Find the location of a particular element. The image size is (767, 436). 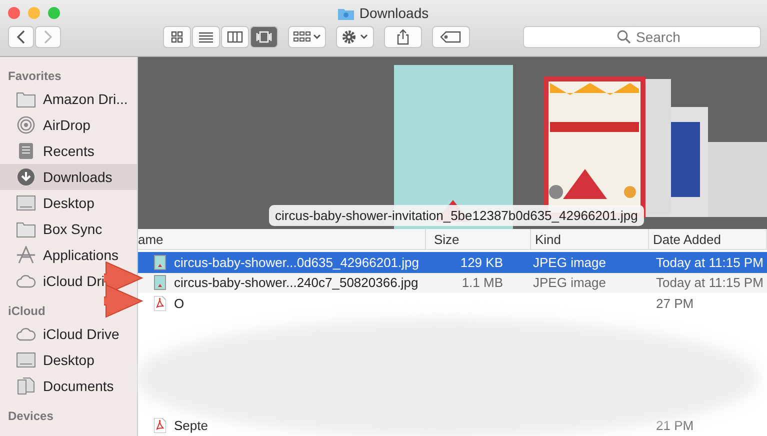

sidebar-item: Recents is located at coordinates (49, 151).